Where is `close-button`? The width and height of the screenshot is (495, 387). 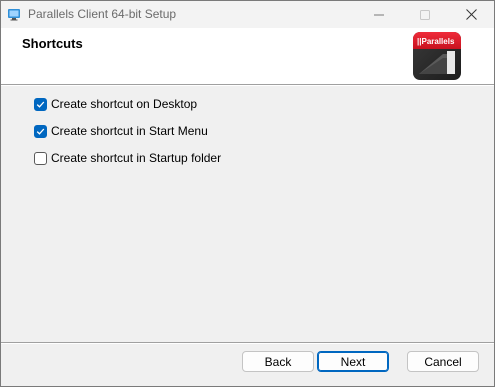 close-button is located at coordinates (471, 14).